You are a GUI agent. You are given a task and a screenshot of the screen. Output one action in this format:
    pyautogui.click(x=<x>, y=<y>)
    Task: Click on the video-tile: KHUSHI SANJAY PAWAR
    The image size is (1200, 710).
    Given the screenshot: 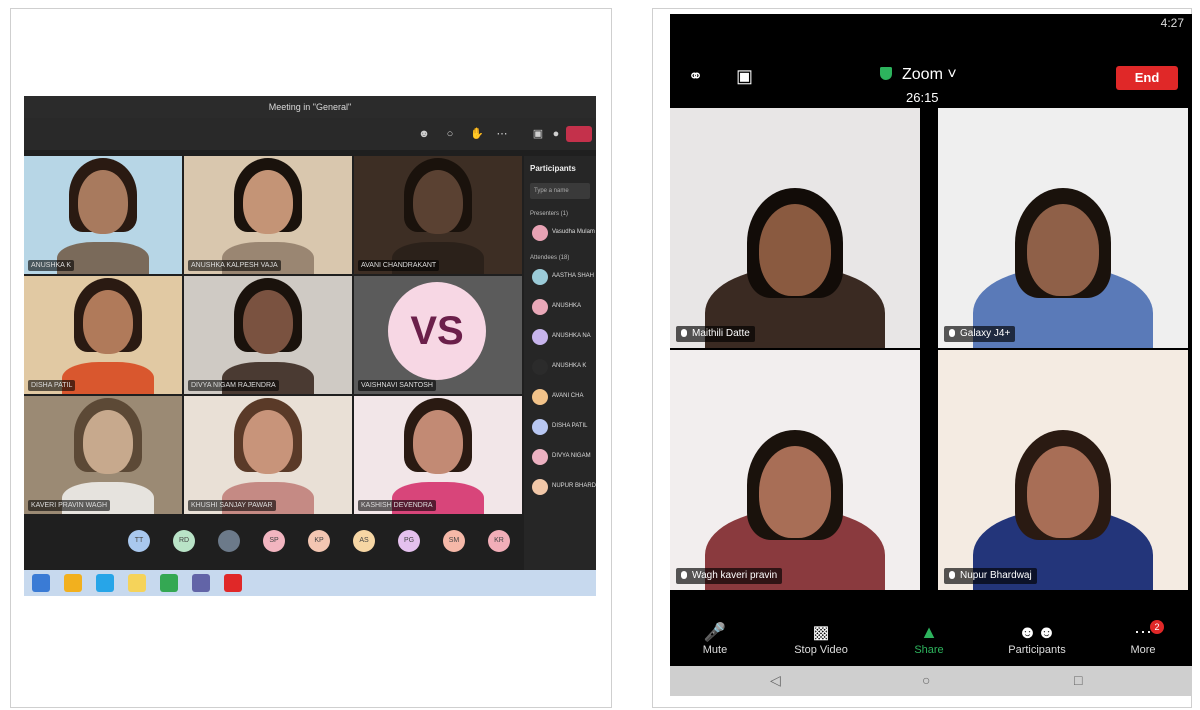 What is the action you would take?
    pyautogui.click(x=268, y=455)
    